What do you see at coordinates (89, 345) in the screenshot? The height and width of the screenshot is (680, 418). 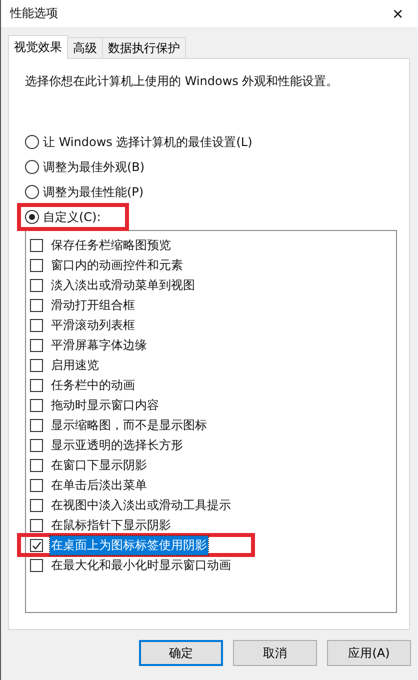 I see `checkbox-item: 平滑屏幕字体边缘` at bounding box center [89, 345].